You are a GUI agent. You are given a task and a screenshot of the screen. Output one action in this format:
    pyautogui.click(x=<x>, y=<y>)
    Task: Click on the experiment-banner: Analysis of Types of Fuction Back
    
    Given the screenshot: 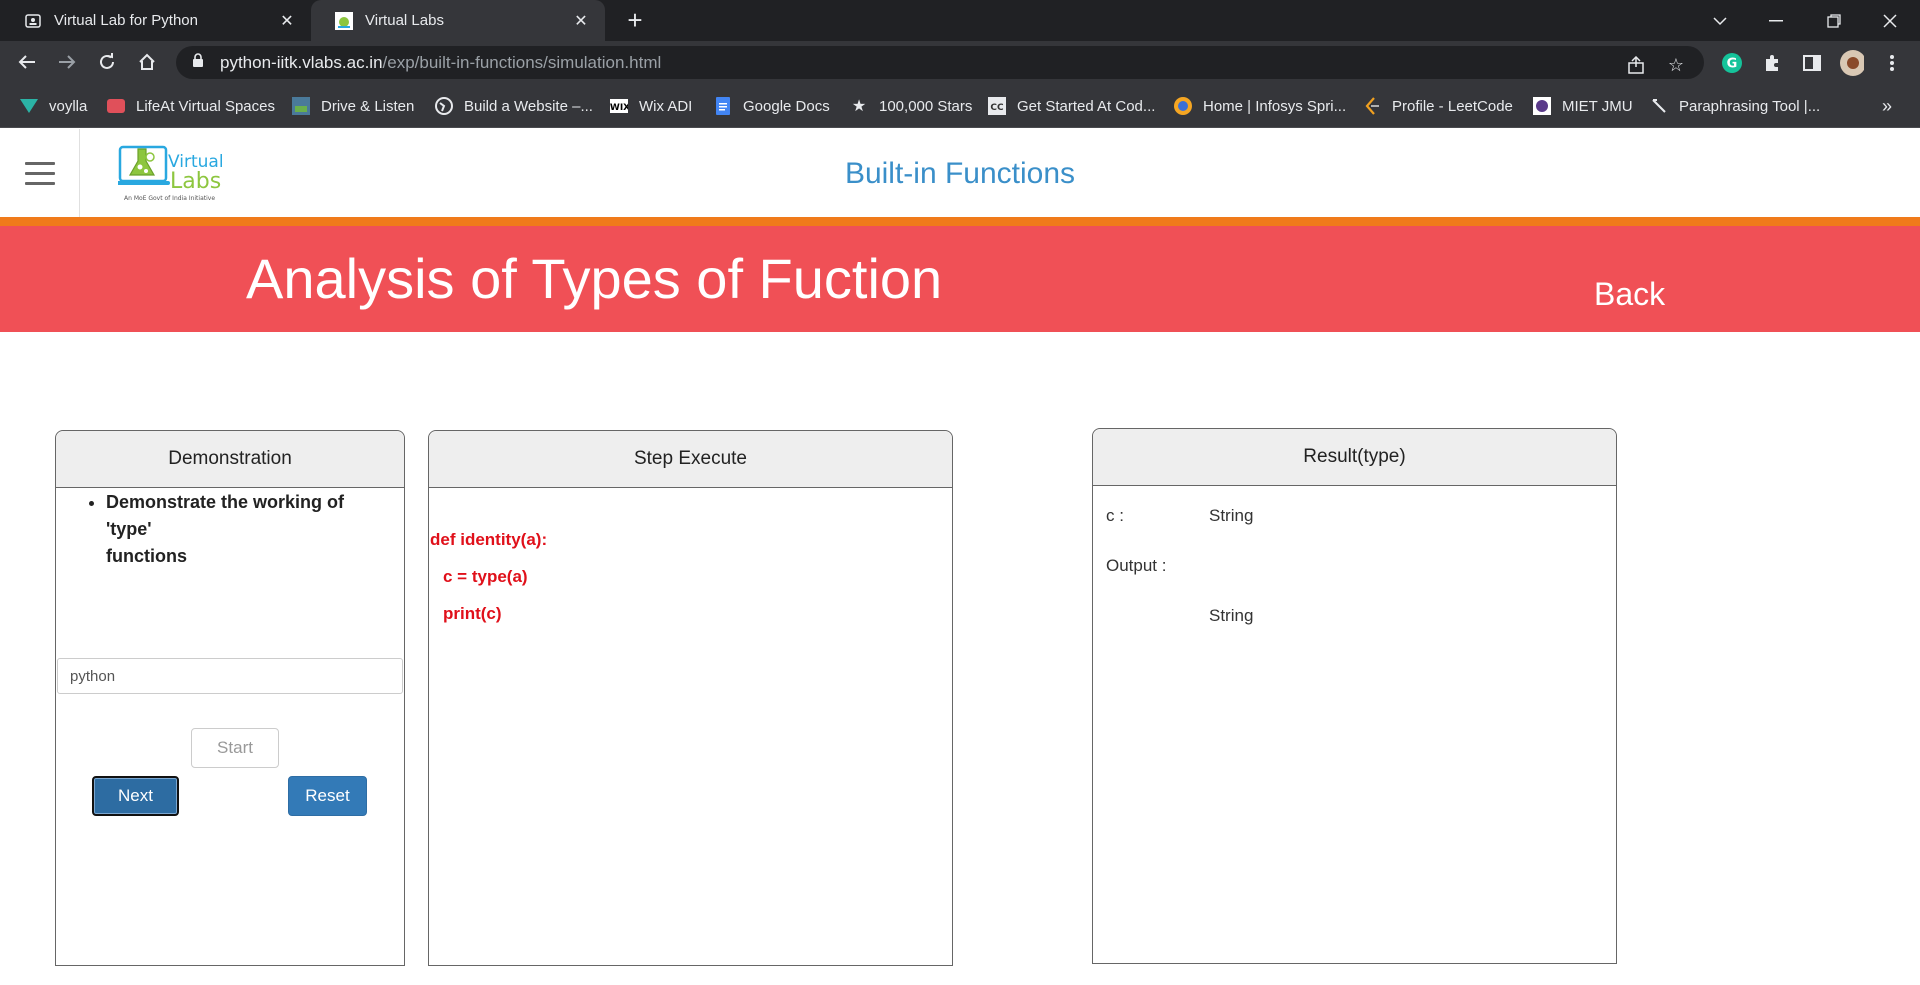 What is the action you would take?
    pyautogui.click(x=960, y=279)
    